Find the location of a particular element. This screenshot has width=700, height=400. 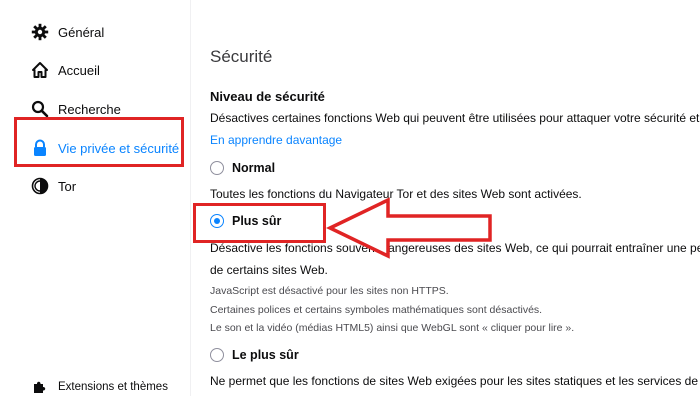

security-level-heading: Niveau de sécurité is located at coordinates (267, 96).